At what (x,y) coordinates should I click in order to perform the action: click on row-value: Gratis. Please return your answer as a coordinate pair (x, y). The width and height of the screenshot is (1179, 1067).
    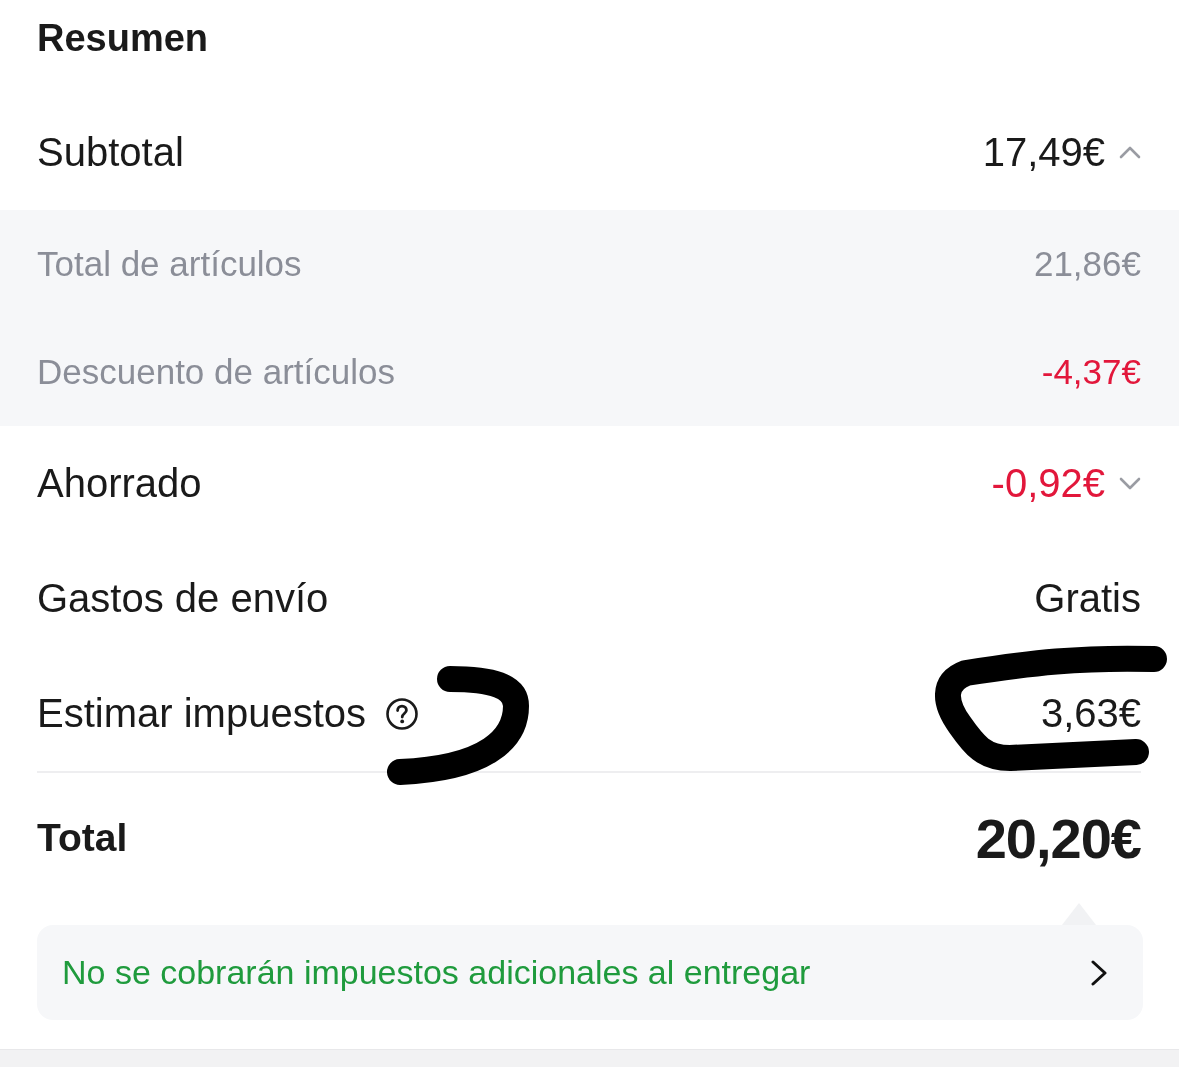
    Looking at the image, I should click on (1087, 598).